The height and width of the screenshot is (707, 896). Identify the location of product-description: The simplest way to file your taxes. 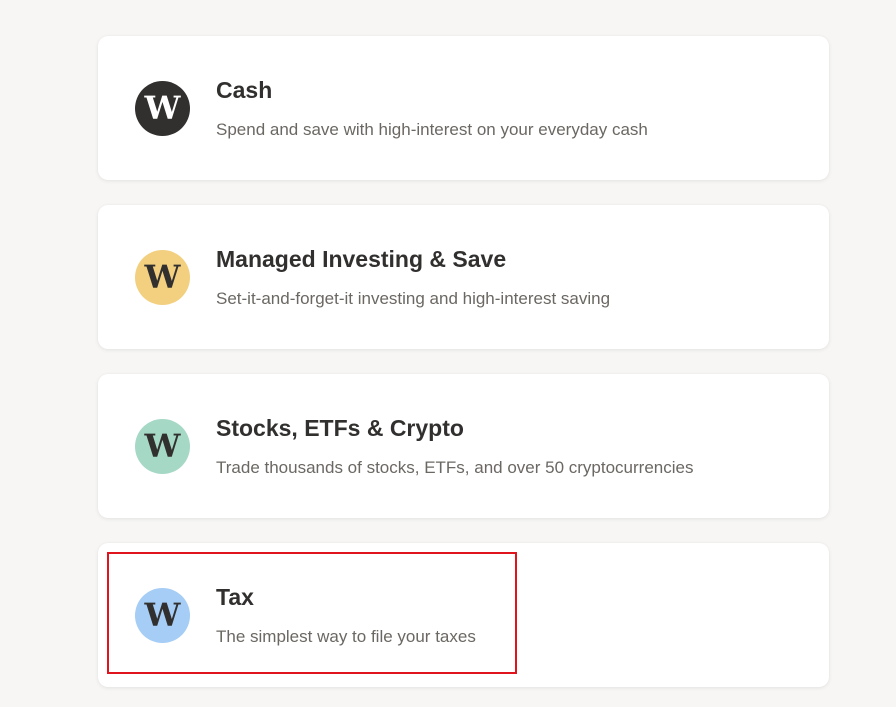
(346, 636).